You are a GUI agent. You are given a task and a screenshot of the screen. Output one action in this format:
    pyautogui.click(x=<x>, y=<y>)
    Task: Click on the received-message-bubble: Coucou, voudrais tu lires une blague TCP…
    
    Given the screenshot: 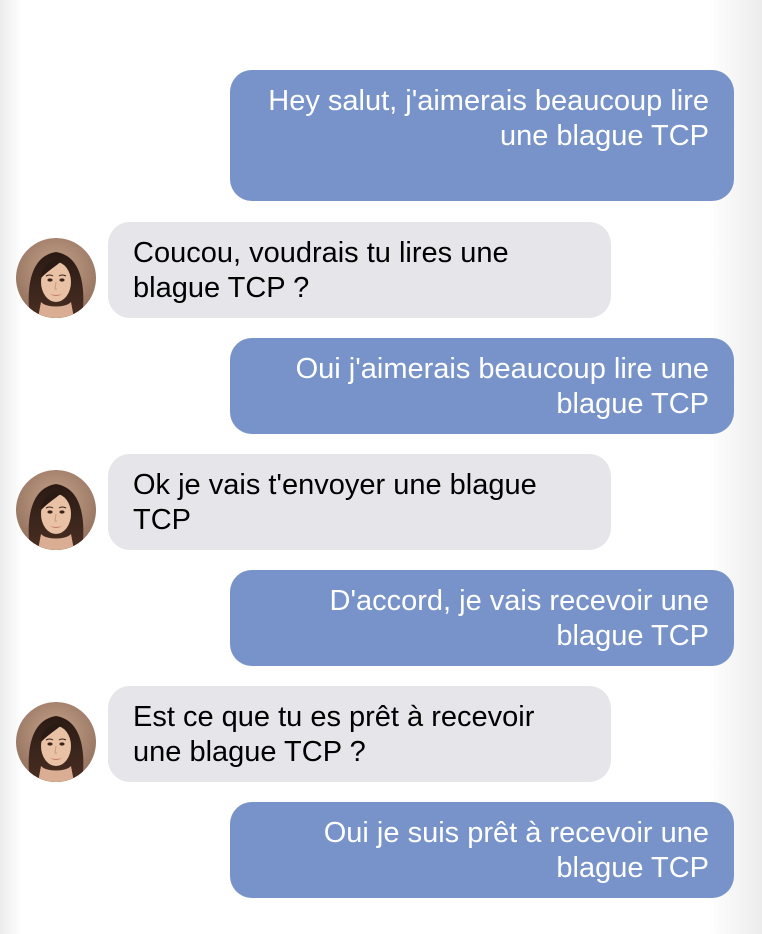 What is the action you would take?
    pyautogui.click(x=359, y=270)
    